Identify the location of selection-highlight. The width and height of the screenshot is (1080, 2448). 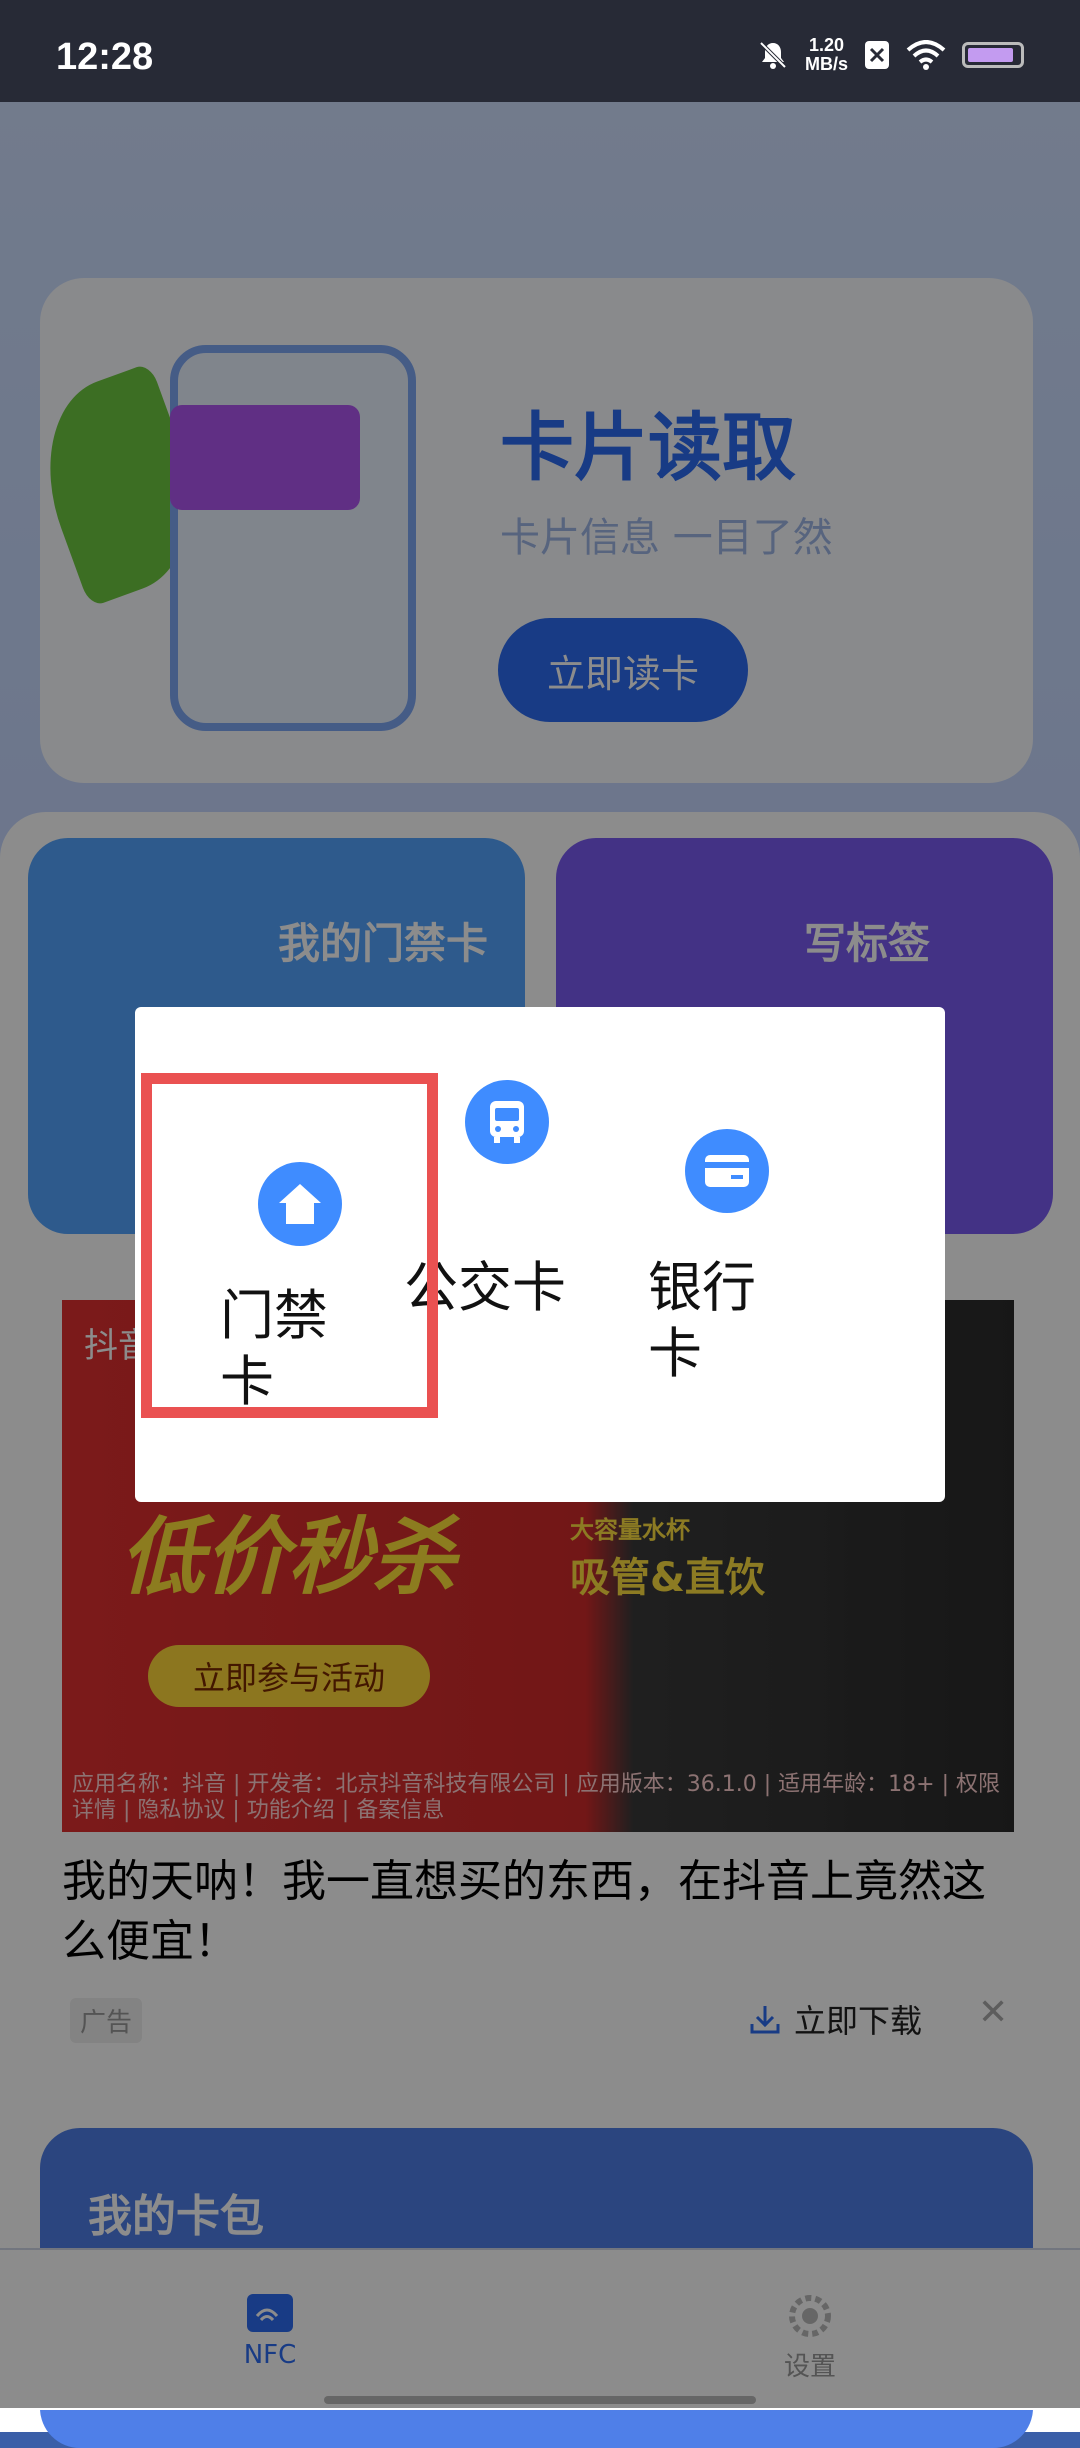
(289, 1245).